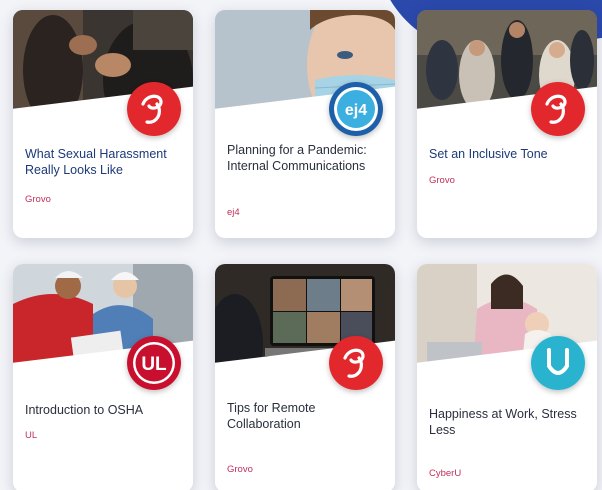 This screenshot has width=602, height=490. I want to click on course-title: Set an Inclusive Tone, so click(507, 154).